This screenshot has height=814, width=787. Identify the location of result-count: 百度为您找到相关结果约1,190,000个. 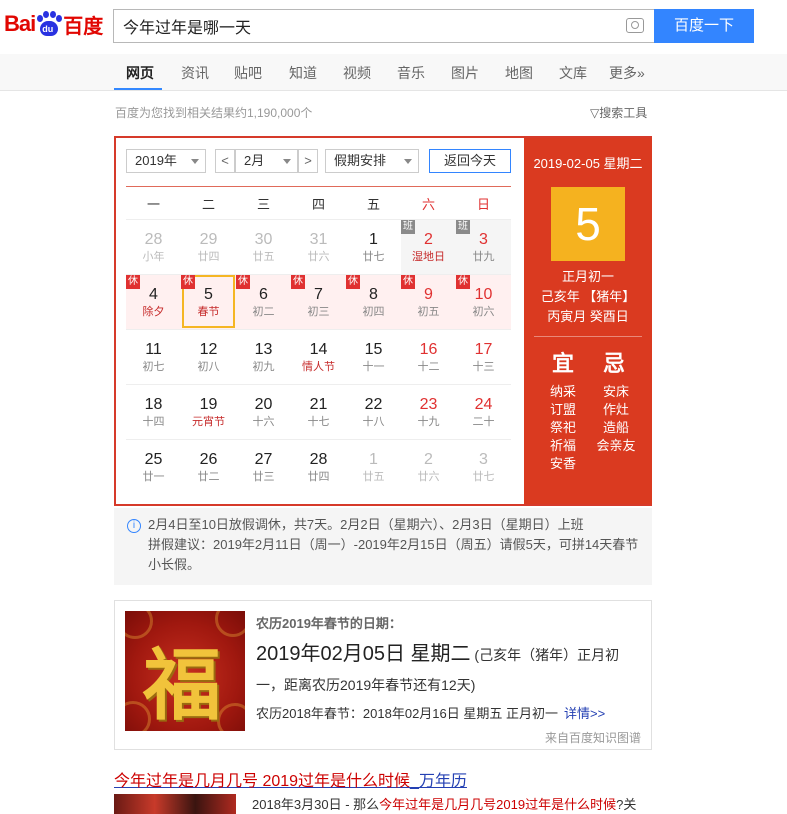
(214, 113).